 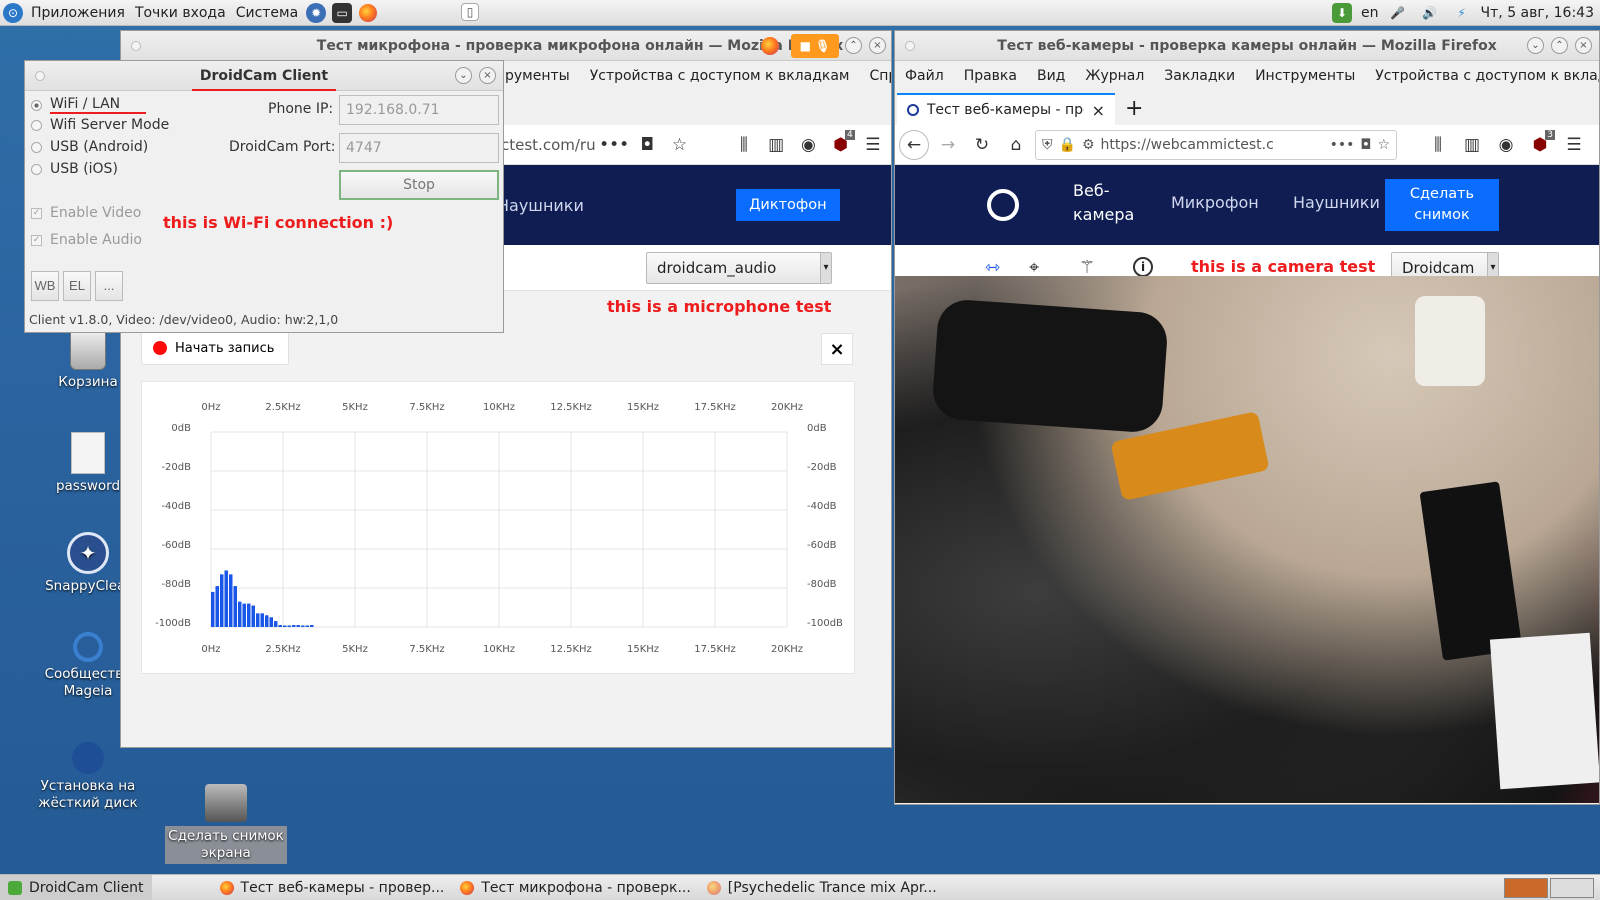 What do you see at coordinates (89, 105) in the screenshot?
I see `option-wifi-lan: WiFi / LAN` at bounding box center [89, 105].